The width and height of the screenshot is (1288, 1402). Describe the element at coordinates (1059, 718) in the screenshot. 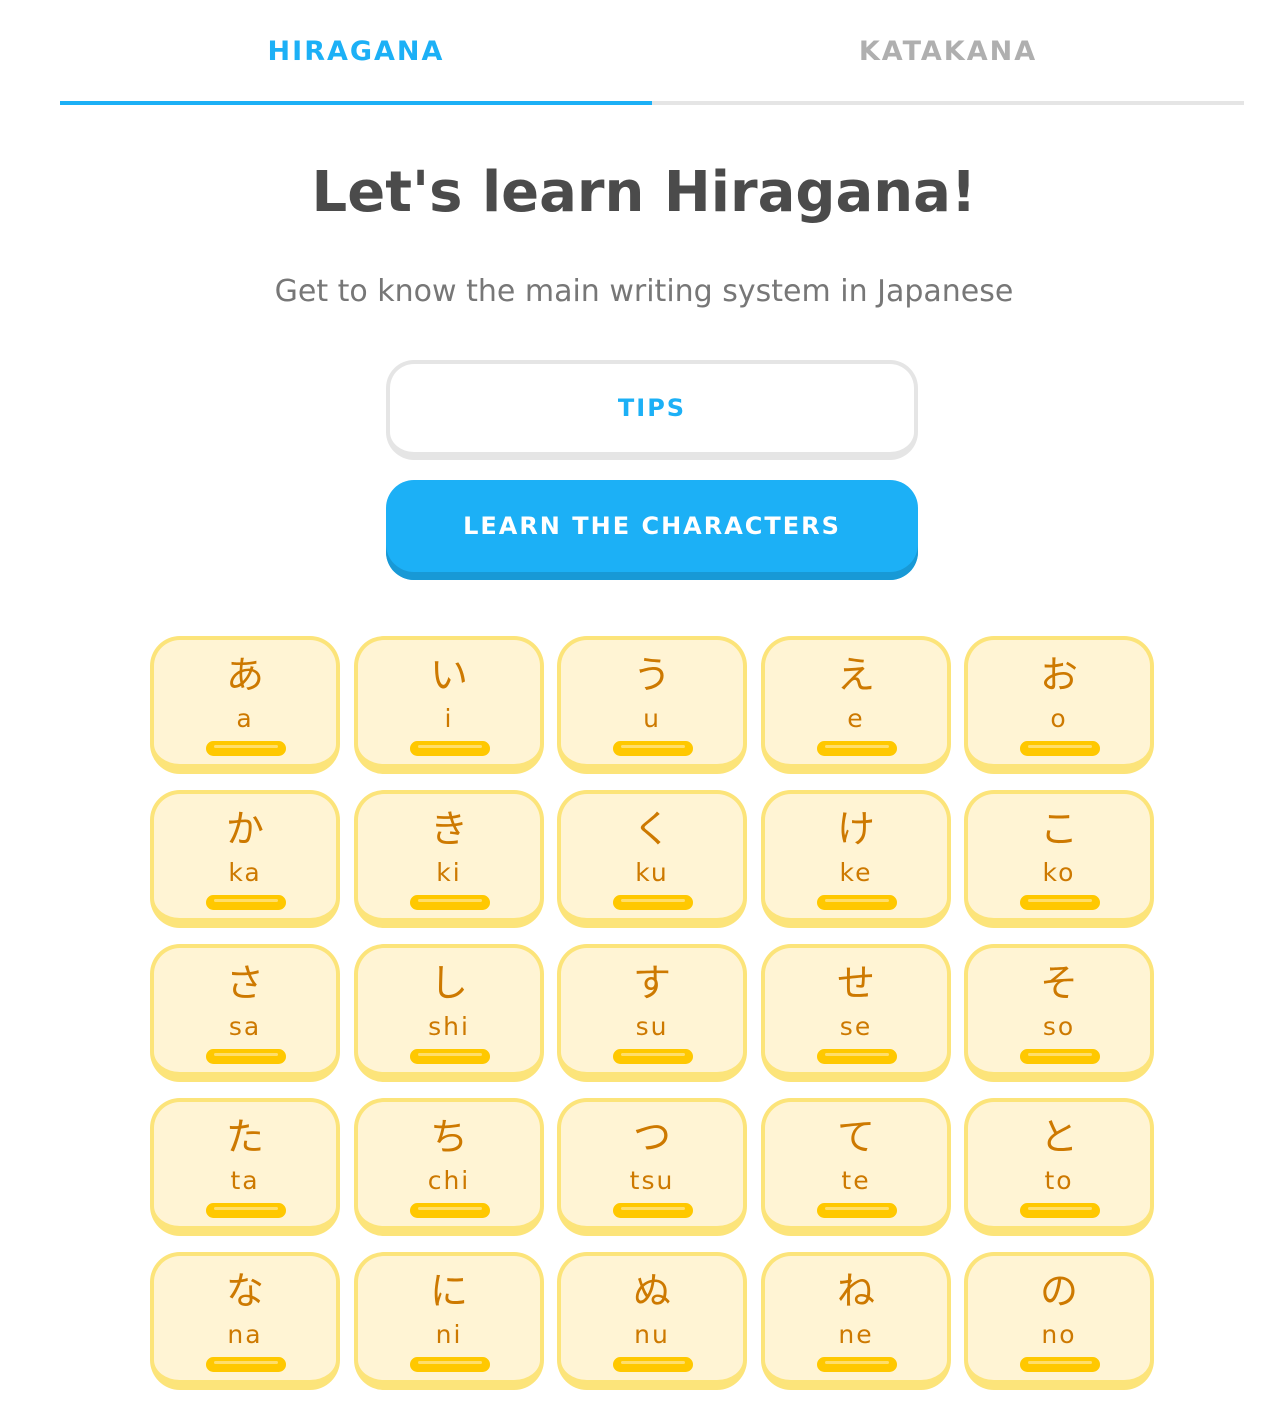

I see `kana-romaji: o` at that location.